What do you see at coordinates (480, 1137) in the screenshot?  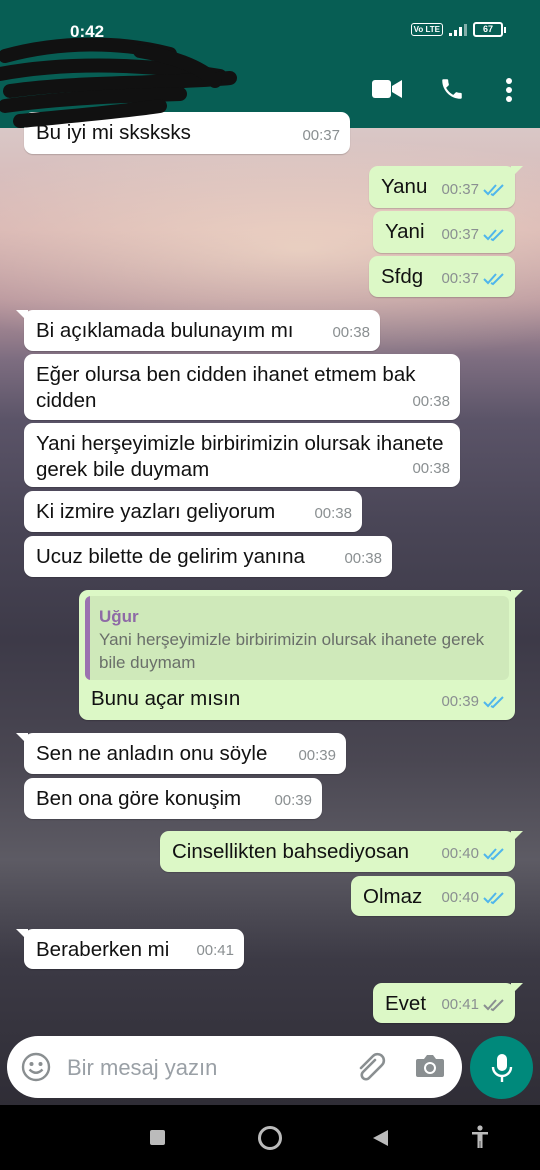 I see `accessibility-icon` at bounding box center [480, 1137].